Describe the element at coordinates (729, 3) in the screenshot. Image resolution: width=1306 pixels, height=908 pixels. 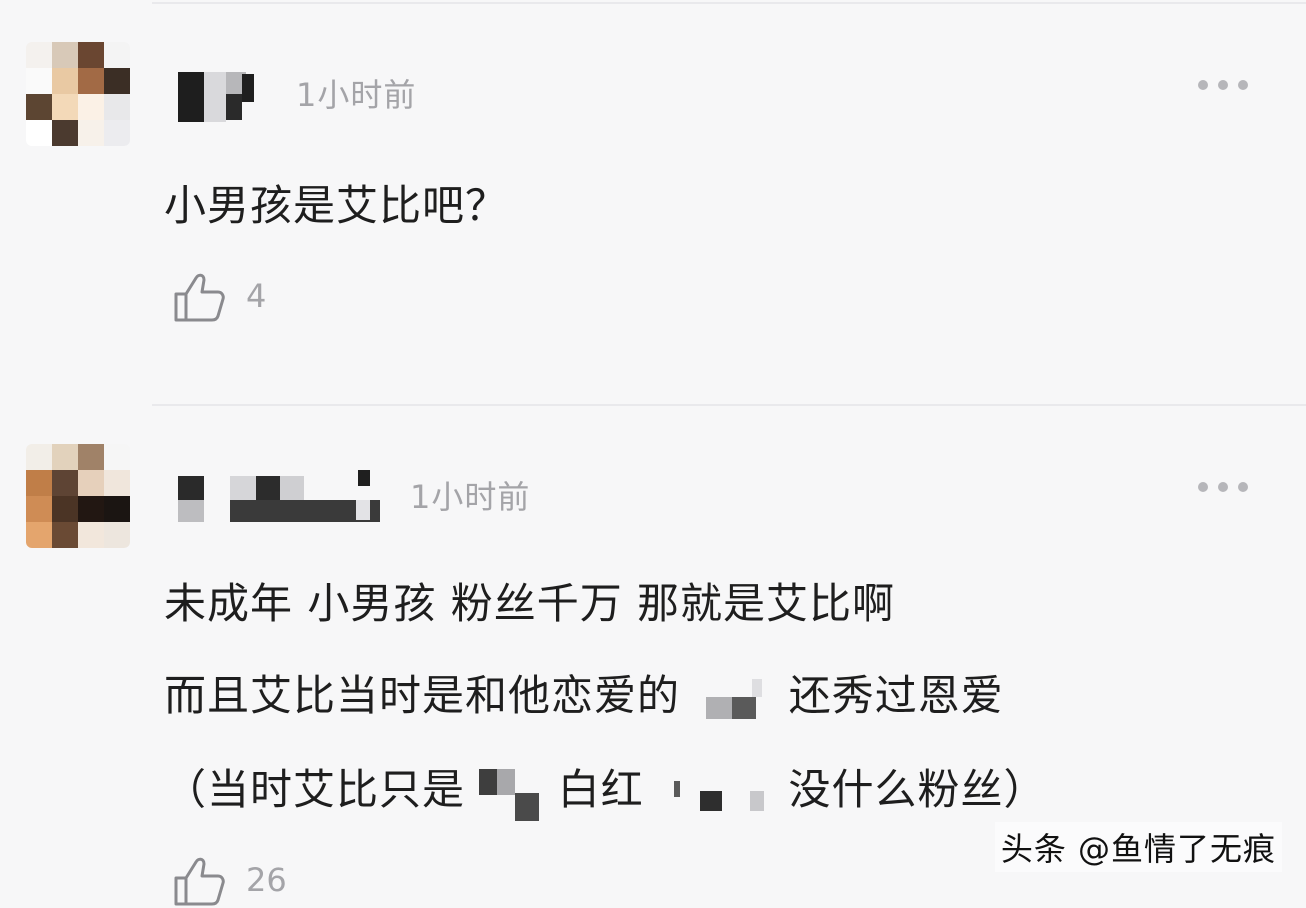
I see `top-divider` at that location.